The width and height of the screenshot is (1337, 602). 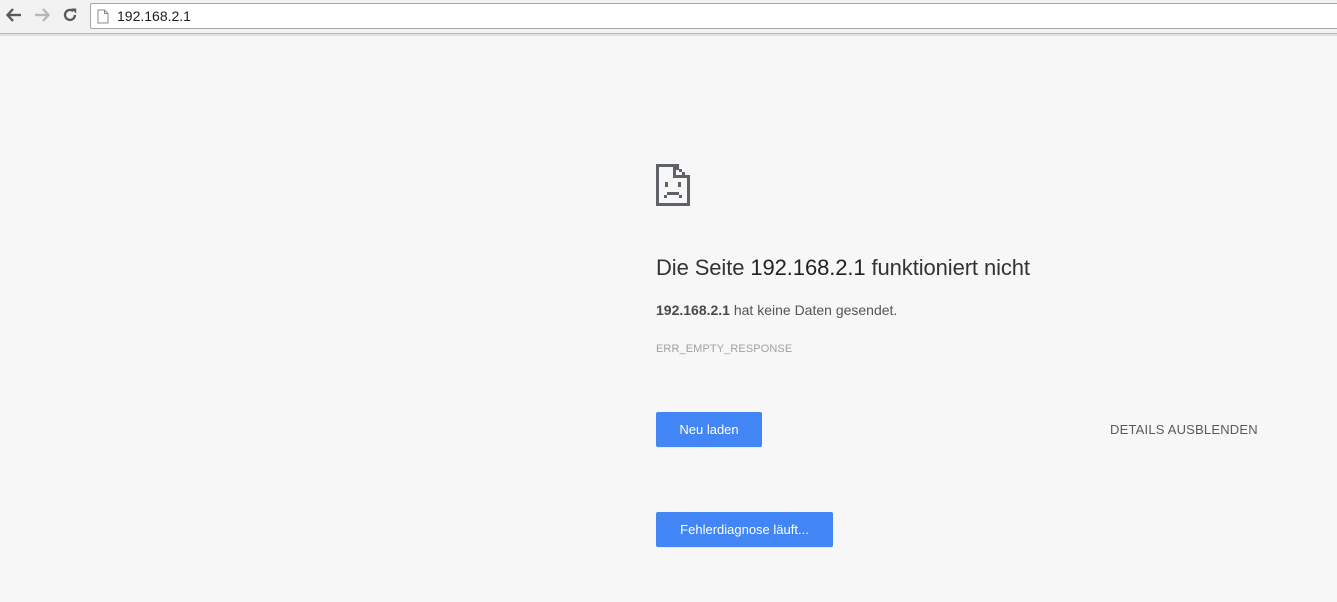 What do you see at coordinates (948, 267) in the screenshot?
I see `heading-suffix: funktioniert nicht` at bounding box center [948, 267].